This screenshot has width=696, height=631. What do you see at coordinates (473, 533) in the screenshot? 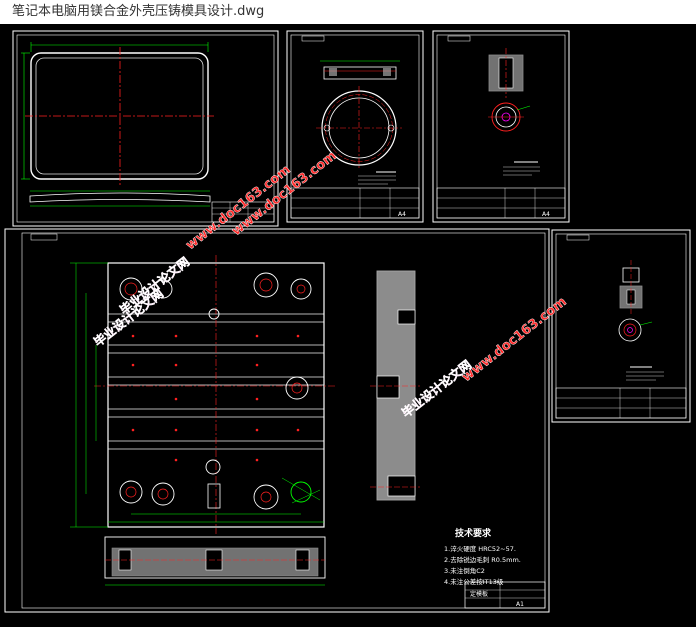
I see `tech-req-heading: 技术要求` at bounding box center [473, 533].